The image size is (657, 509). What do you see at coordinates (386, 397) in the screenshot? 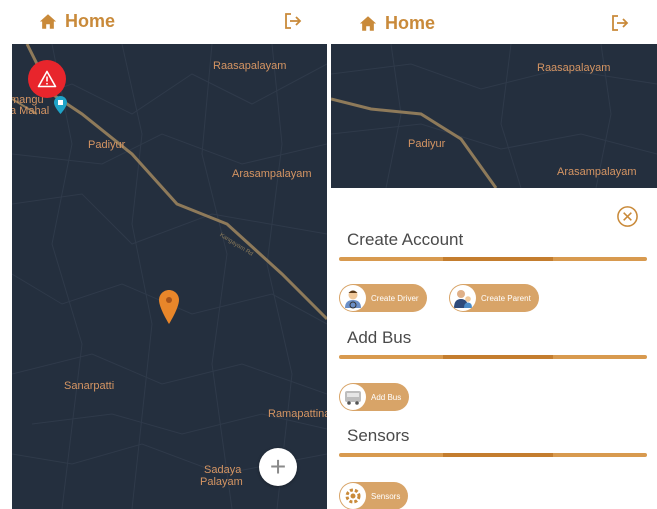
I see `add-bus-label: Add Bus` at bounding box center [386, 397].